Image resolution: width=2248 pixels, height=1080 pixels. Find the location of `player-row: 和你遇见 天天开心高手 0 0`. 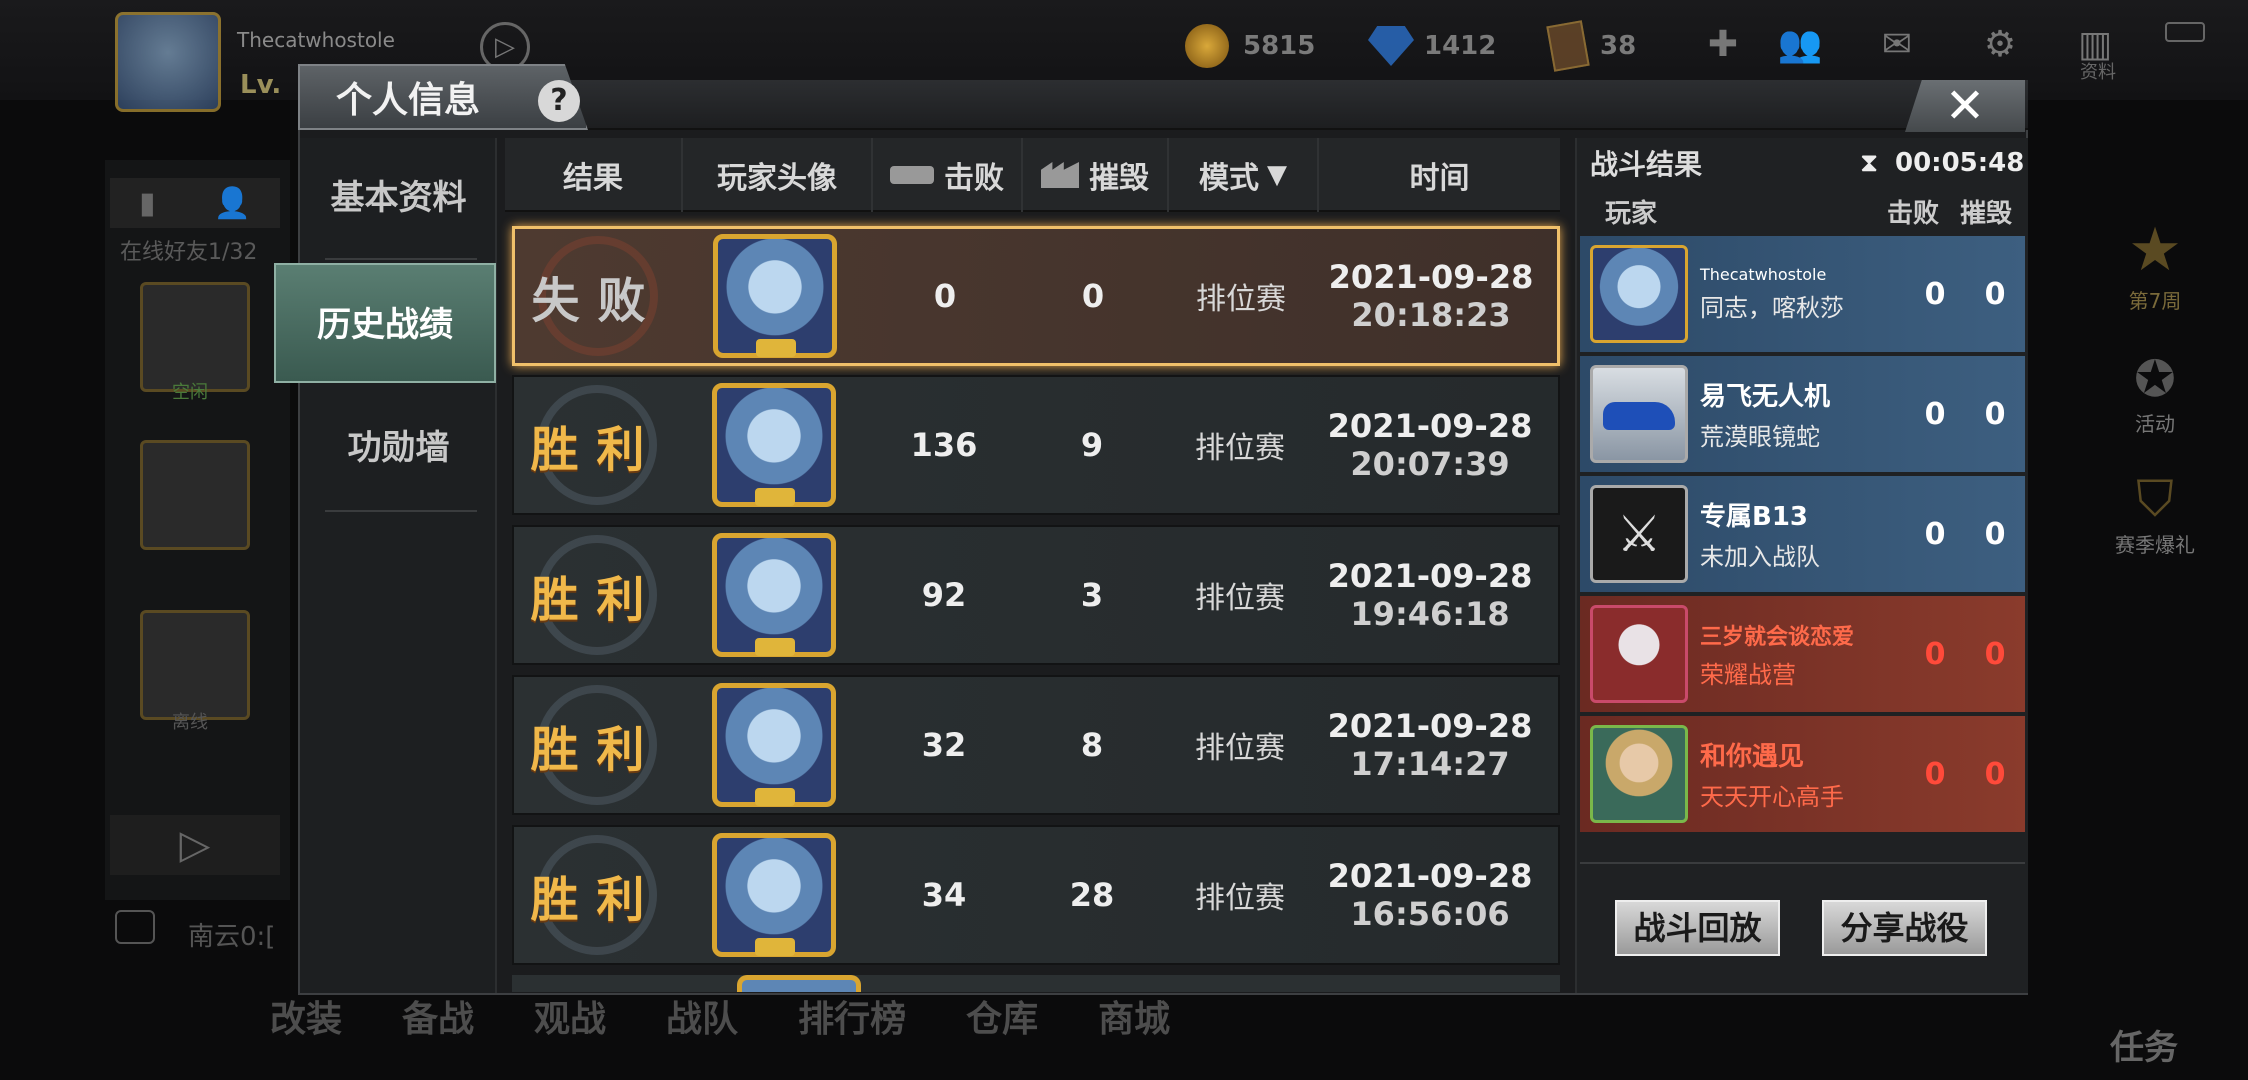

player-row: 和你遇见 天天开心高手 0 0 is located at coordinates (1802, 774).